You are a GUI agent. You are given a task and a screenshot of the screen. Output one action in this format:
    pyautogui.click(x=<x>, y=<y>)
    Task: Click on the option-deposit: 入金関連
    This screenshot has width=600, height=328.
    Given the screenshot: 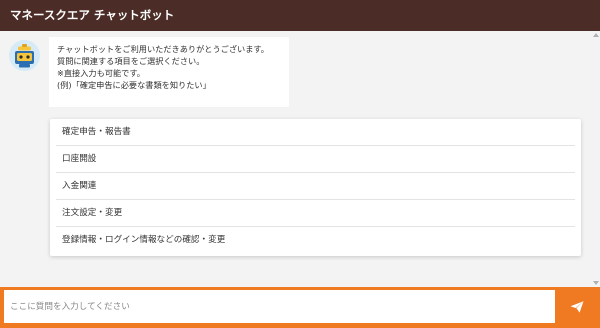 What is the action you would take?
    pyautogui.click(x=315, y=186)
    